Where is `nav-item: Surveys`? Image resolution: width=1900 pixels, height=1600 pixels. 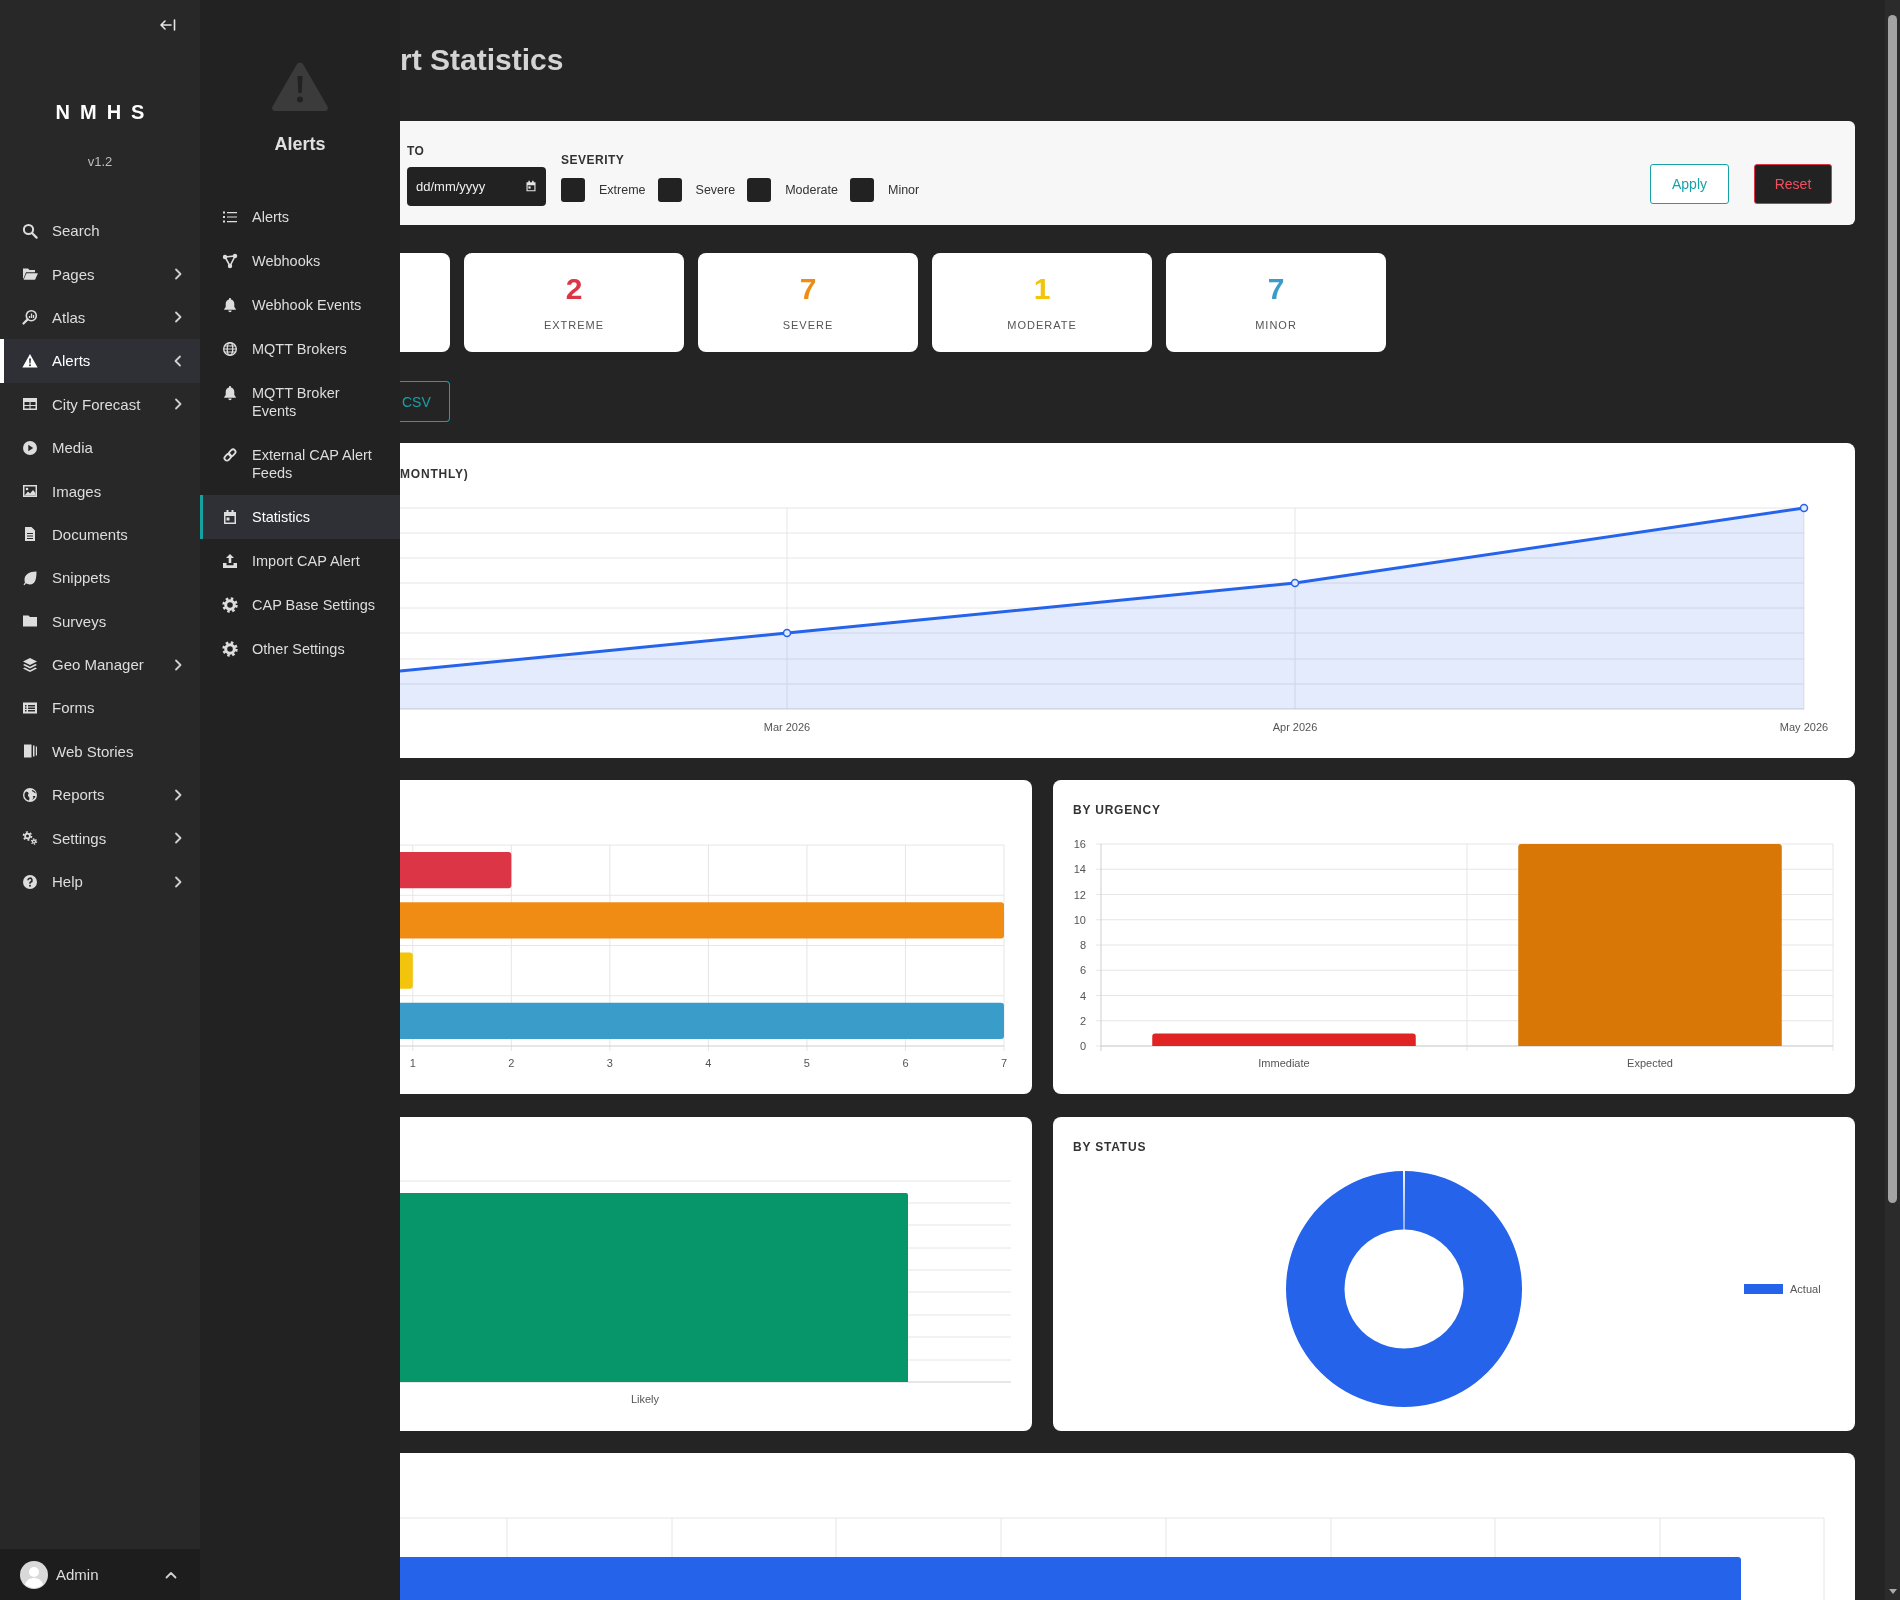 nav-item: Surveys is located at coordinates (100, 621).